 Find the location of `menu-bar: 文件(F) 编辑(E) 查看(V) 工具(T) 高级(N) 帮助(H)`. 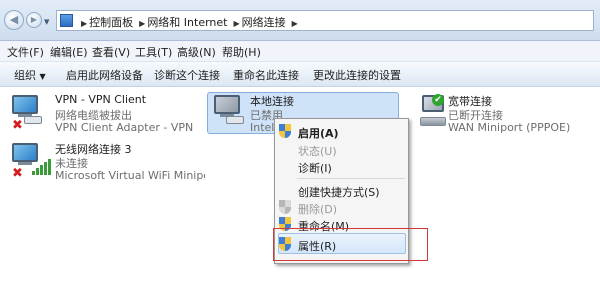

menu-bar: 文件(F) 编辑(E) 查看(V) 工具(T) 高级(N) 帮助(H) is located at coordinates (300, 51).